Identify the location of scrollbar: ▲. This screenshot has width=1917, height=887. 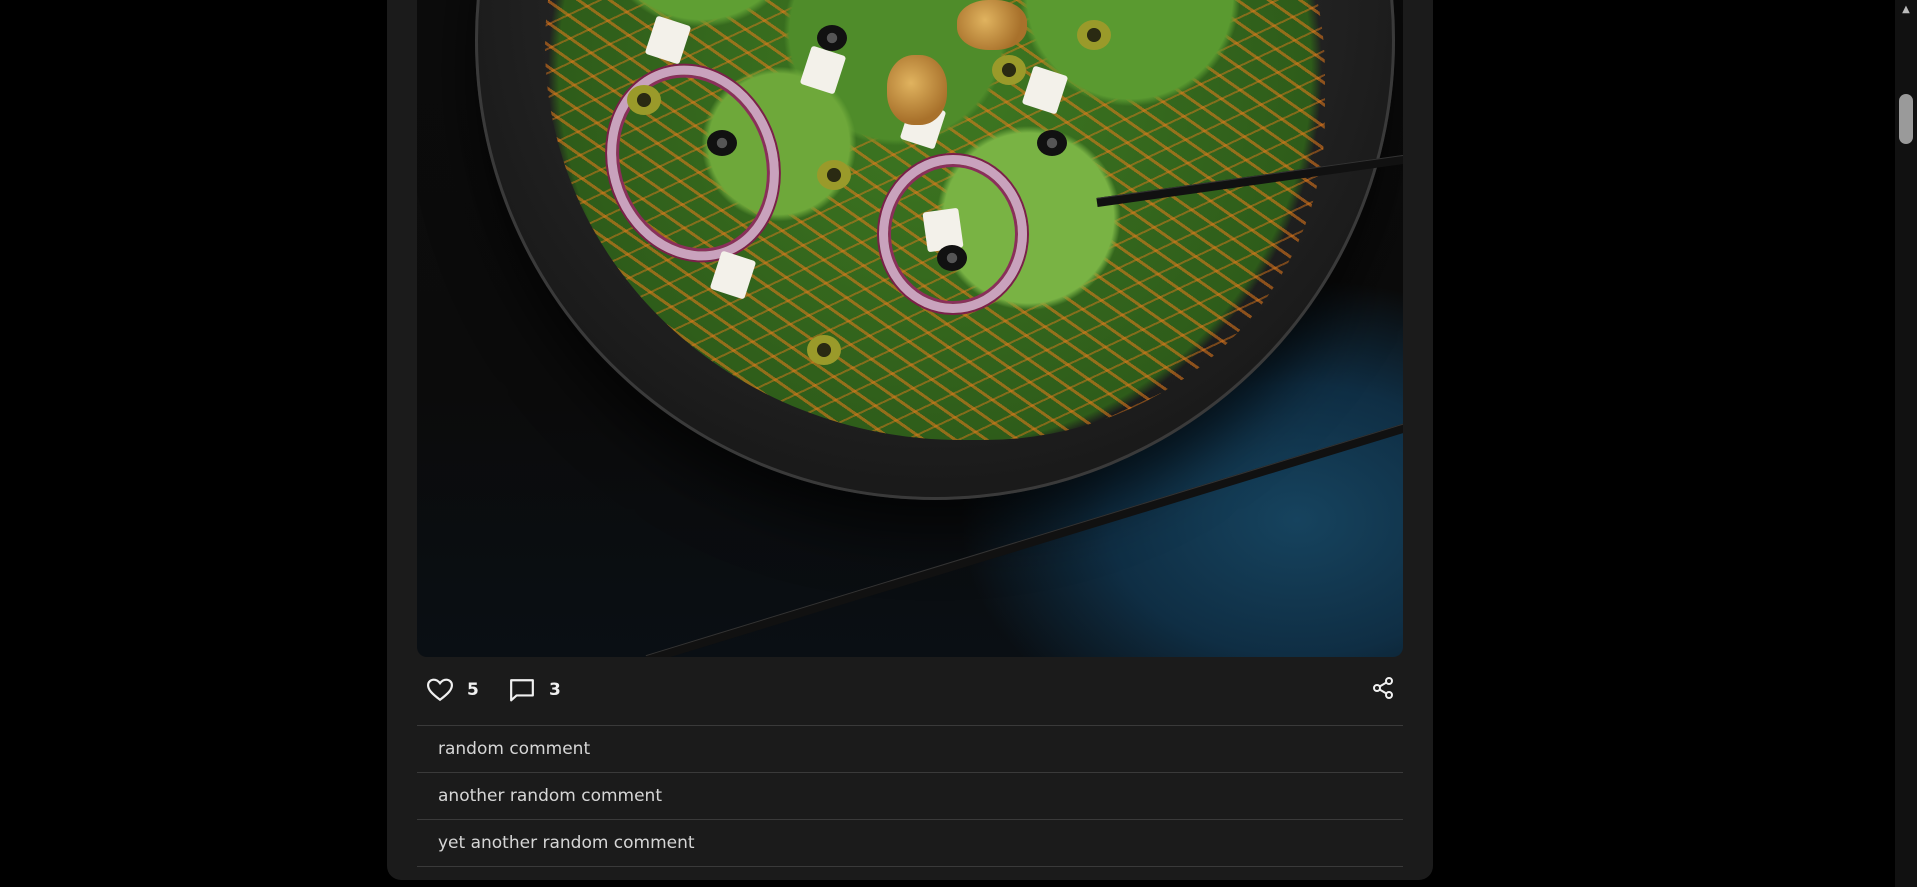
(1906, 443).